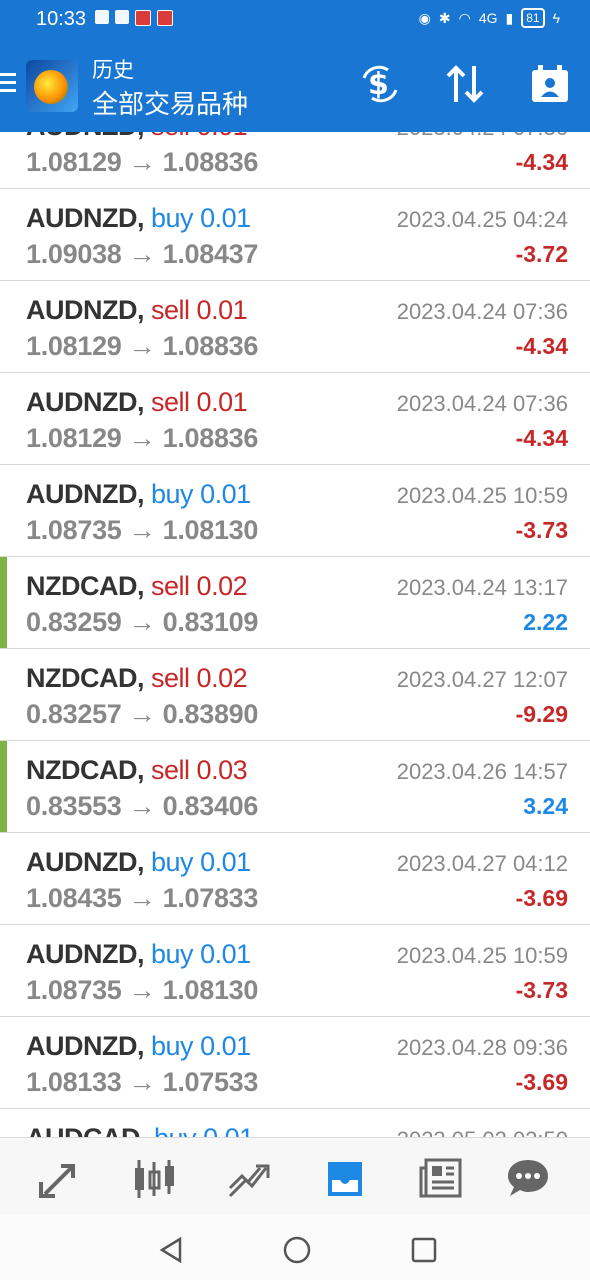  Describe the element at coordinates (424, 1250) in the screenshot. I see `recents-icon` at that location.